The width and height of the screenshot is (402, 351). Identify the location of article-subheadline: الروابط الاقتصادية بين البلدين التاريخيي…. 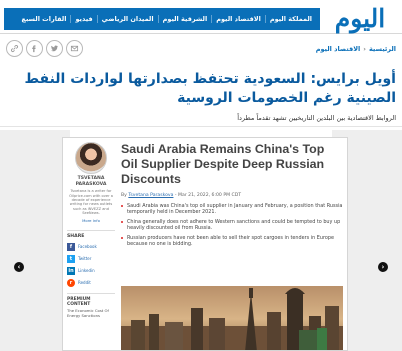
(316, 118).